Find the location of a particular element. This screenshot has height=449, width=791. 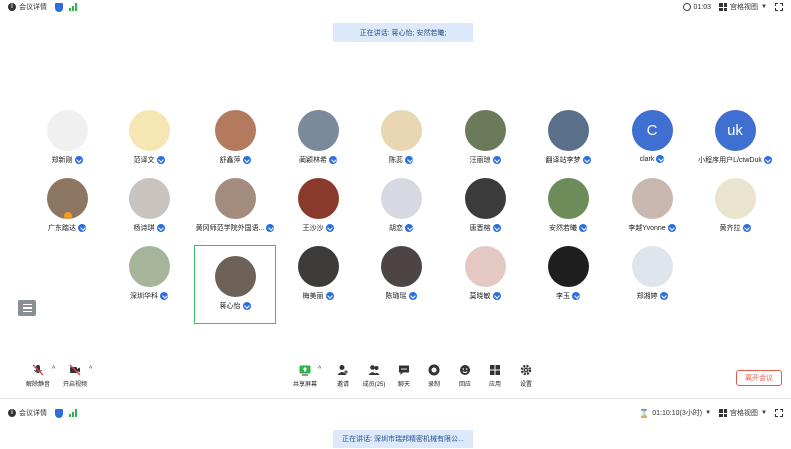

participant-tile: 郑湘婷 is located at coordinates (652, 271).